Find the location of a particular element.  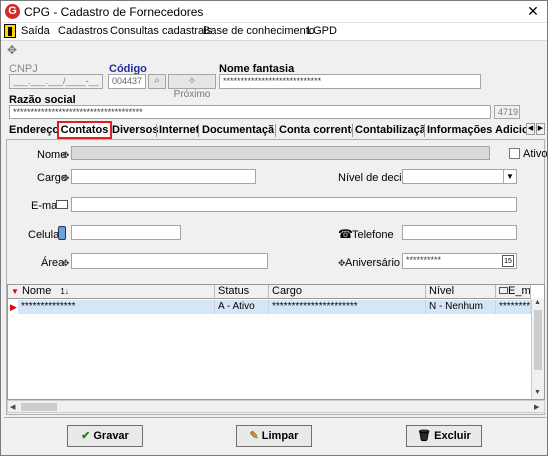

title-bar: G CPG - Cadastro de Fornecedores ✕ is located at coordinates (274, 12).